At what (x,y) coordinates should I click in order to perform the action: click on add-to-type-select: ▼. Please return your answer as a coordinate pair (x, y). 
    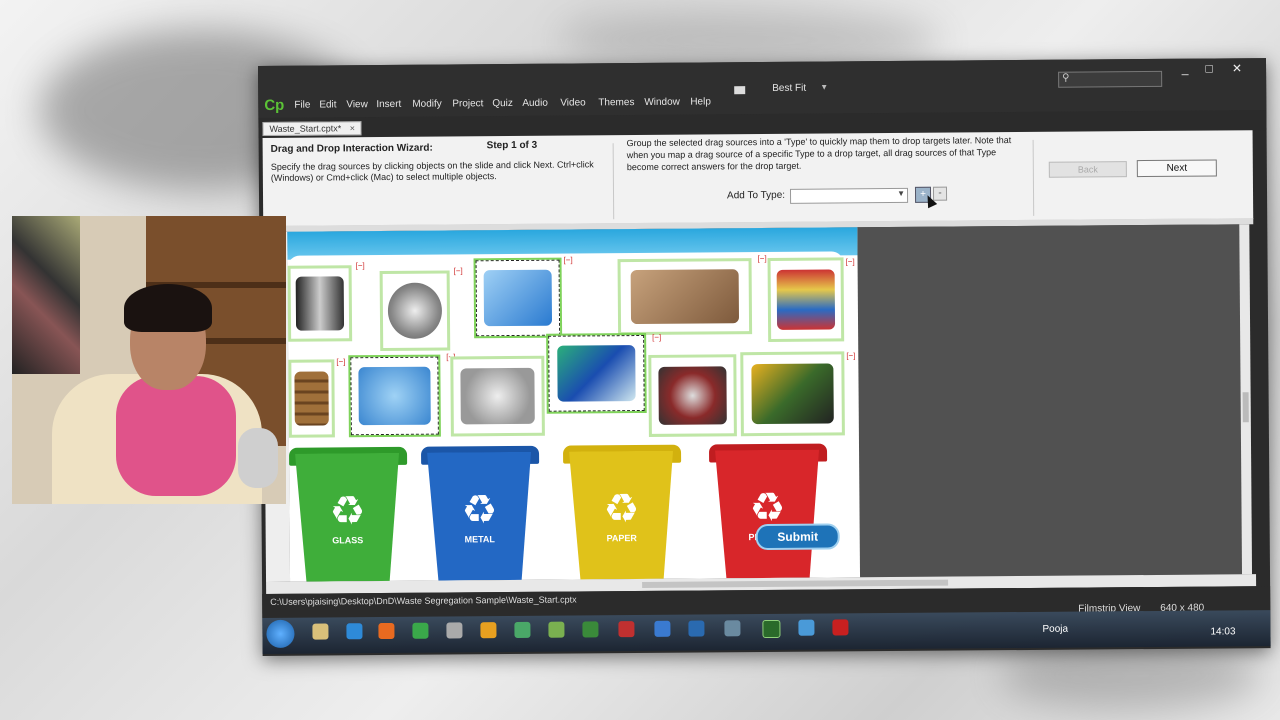
    Looking at the image, I should click on (849, 195).